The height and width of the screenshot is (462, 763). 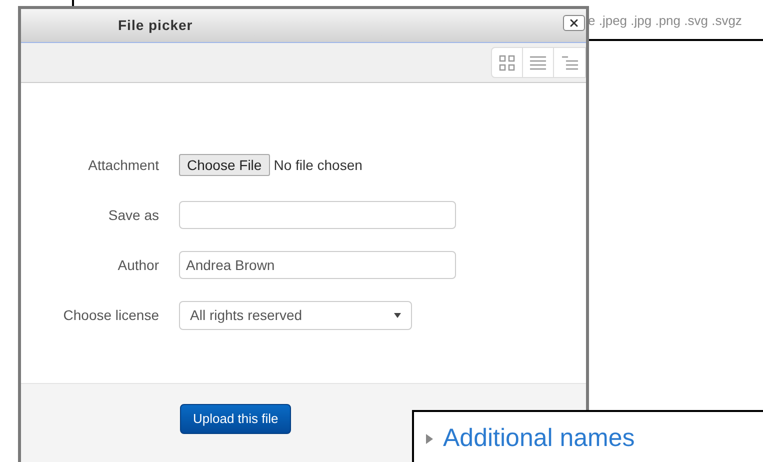 I want to click on close-icon, so click(x=574, y=23).